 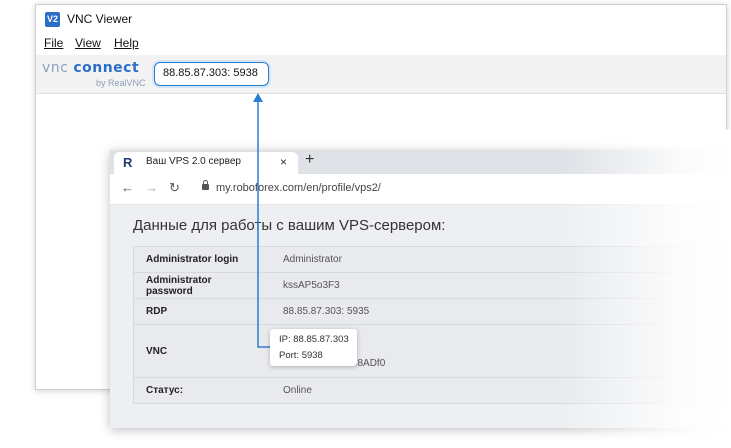 What do you see at coordinates (314, 339) in the screenshot?
I see `callout-ip: IP: 88.85.87.303` at bounding box center [314, 339].